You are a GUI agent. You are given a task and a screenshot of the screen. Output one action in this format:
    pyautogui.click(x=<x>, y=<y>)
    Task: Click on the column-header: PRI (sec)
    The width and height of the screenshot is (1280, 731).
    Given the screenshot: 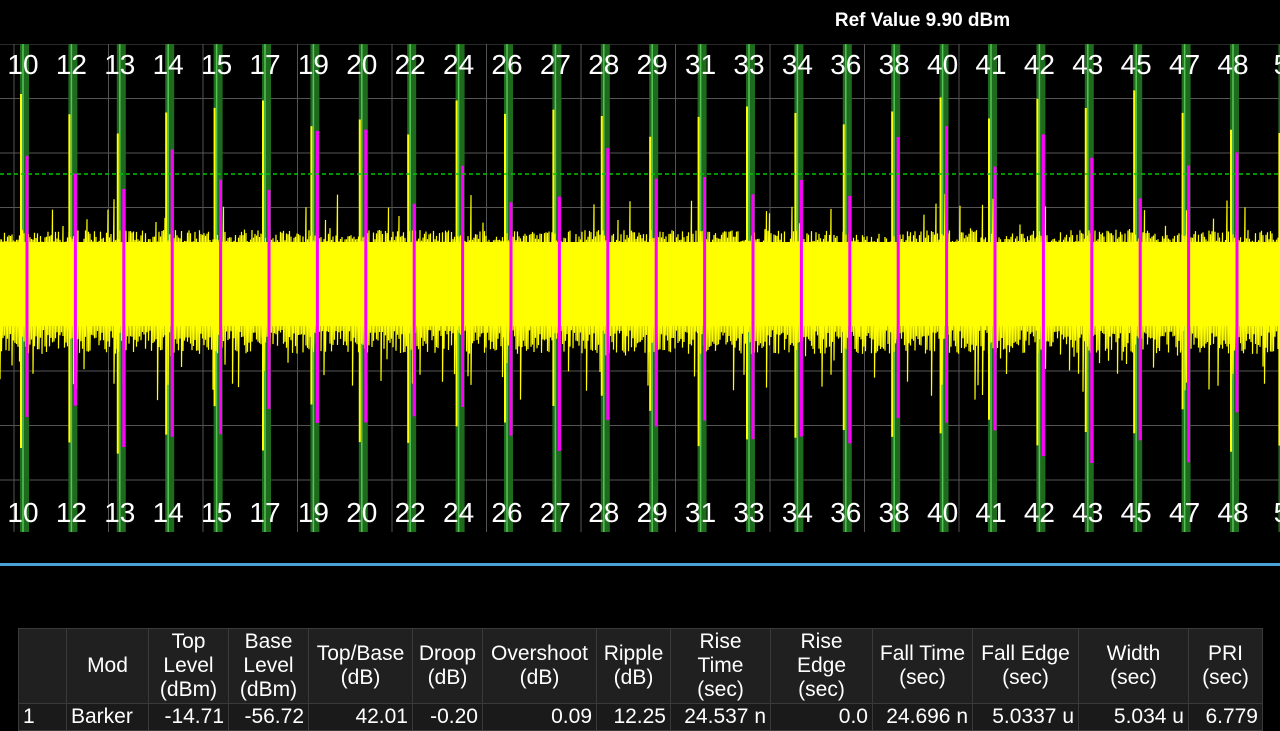 What is the action you would take?
    pyautogui.click(x=1225, y=666)
    